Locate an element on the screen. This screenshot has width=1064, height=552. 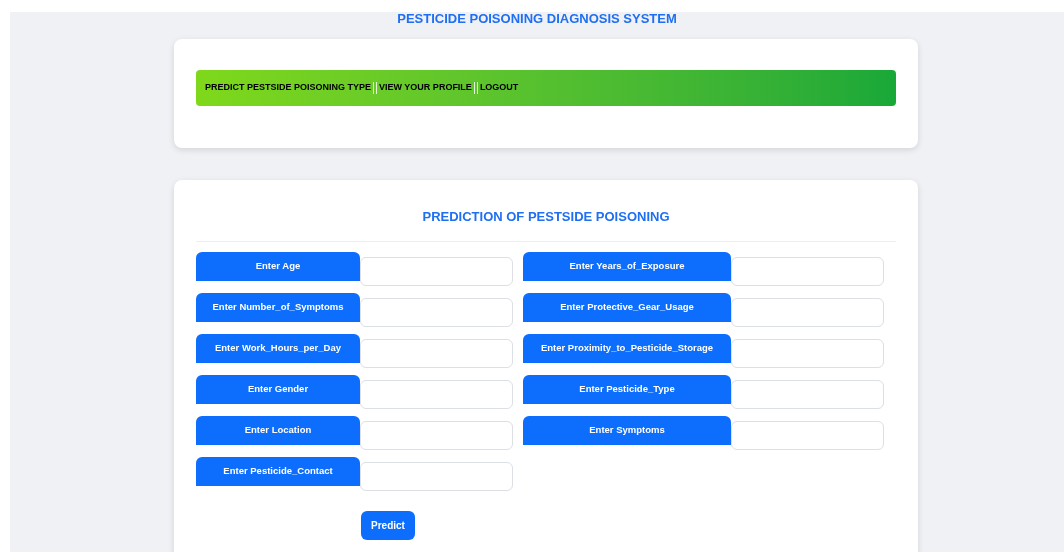
field-label: Enter Age is located at coordinates (278, 266).